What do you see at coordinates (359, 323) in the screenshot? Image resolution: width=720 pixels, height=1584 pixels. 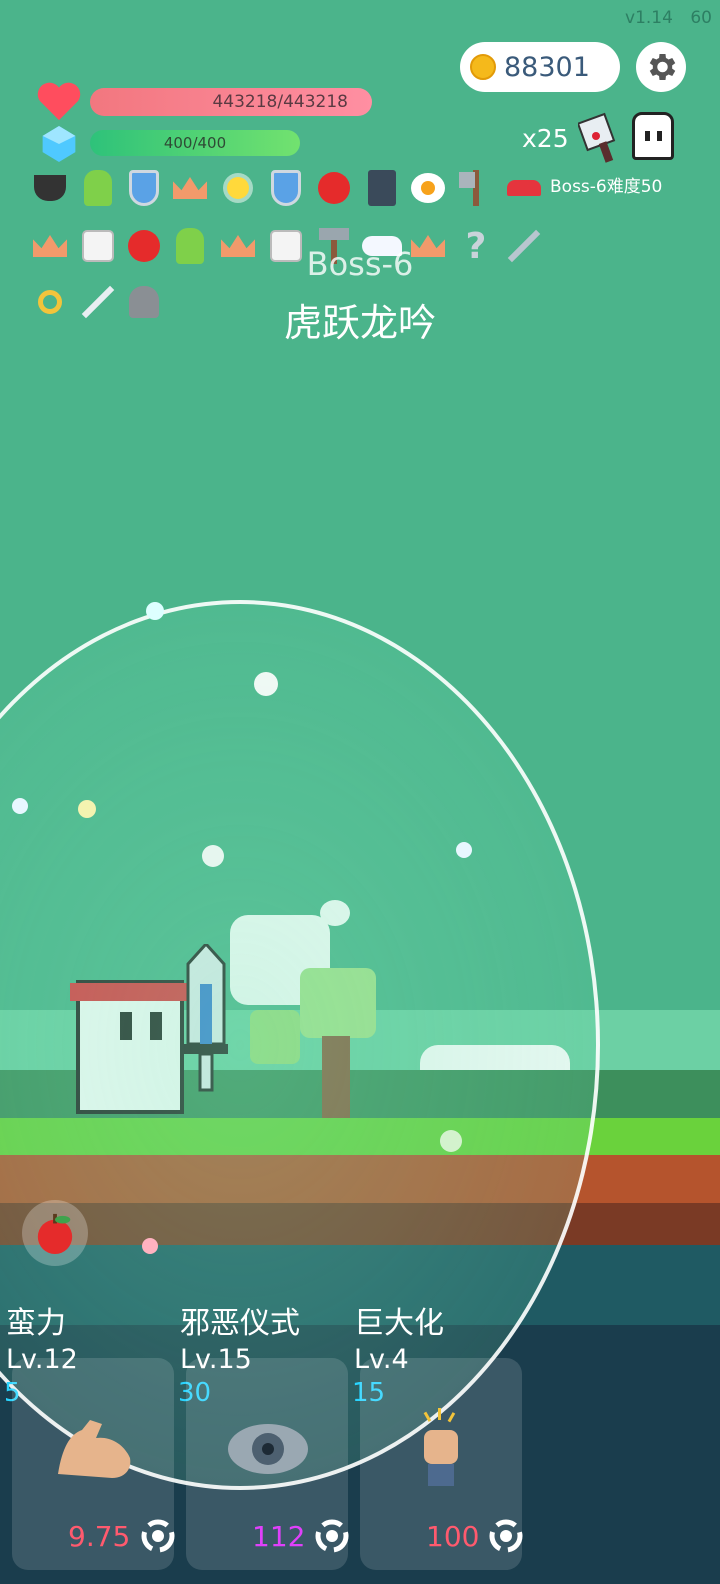 I see `boss-name: 虎跃龙吟` at bounding box center [359, 323].